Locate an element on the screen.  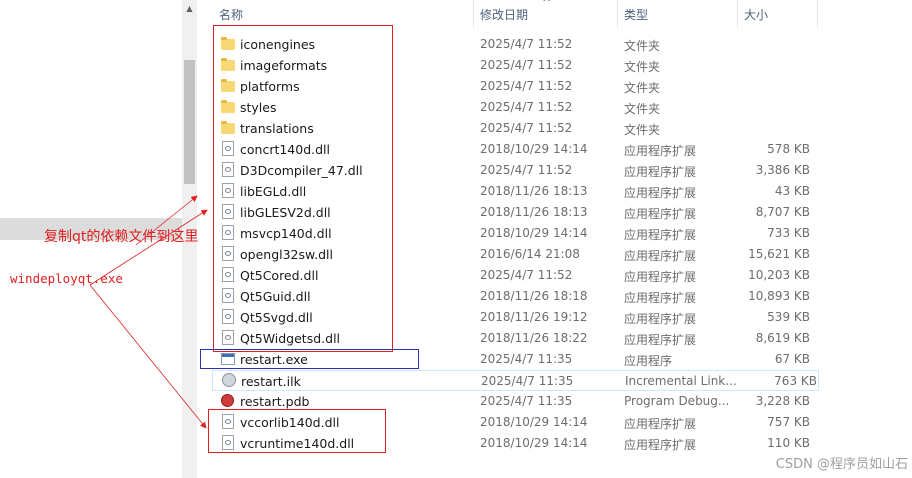
arrow-tool-to-runtime is located at coordinates (148, 356).